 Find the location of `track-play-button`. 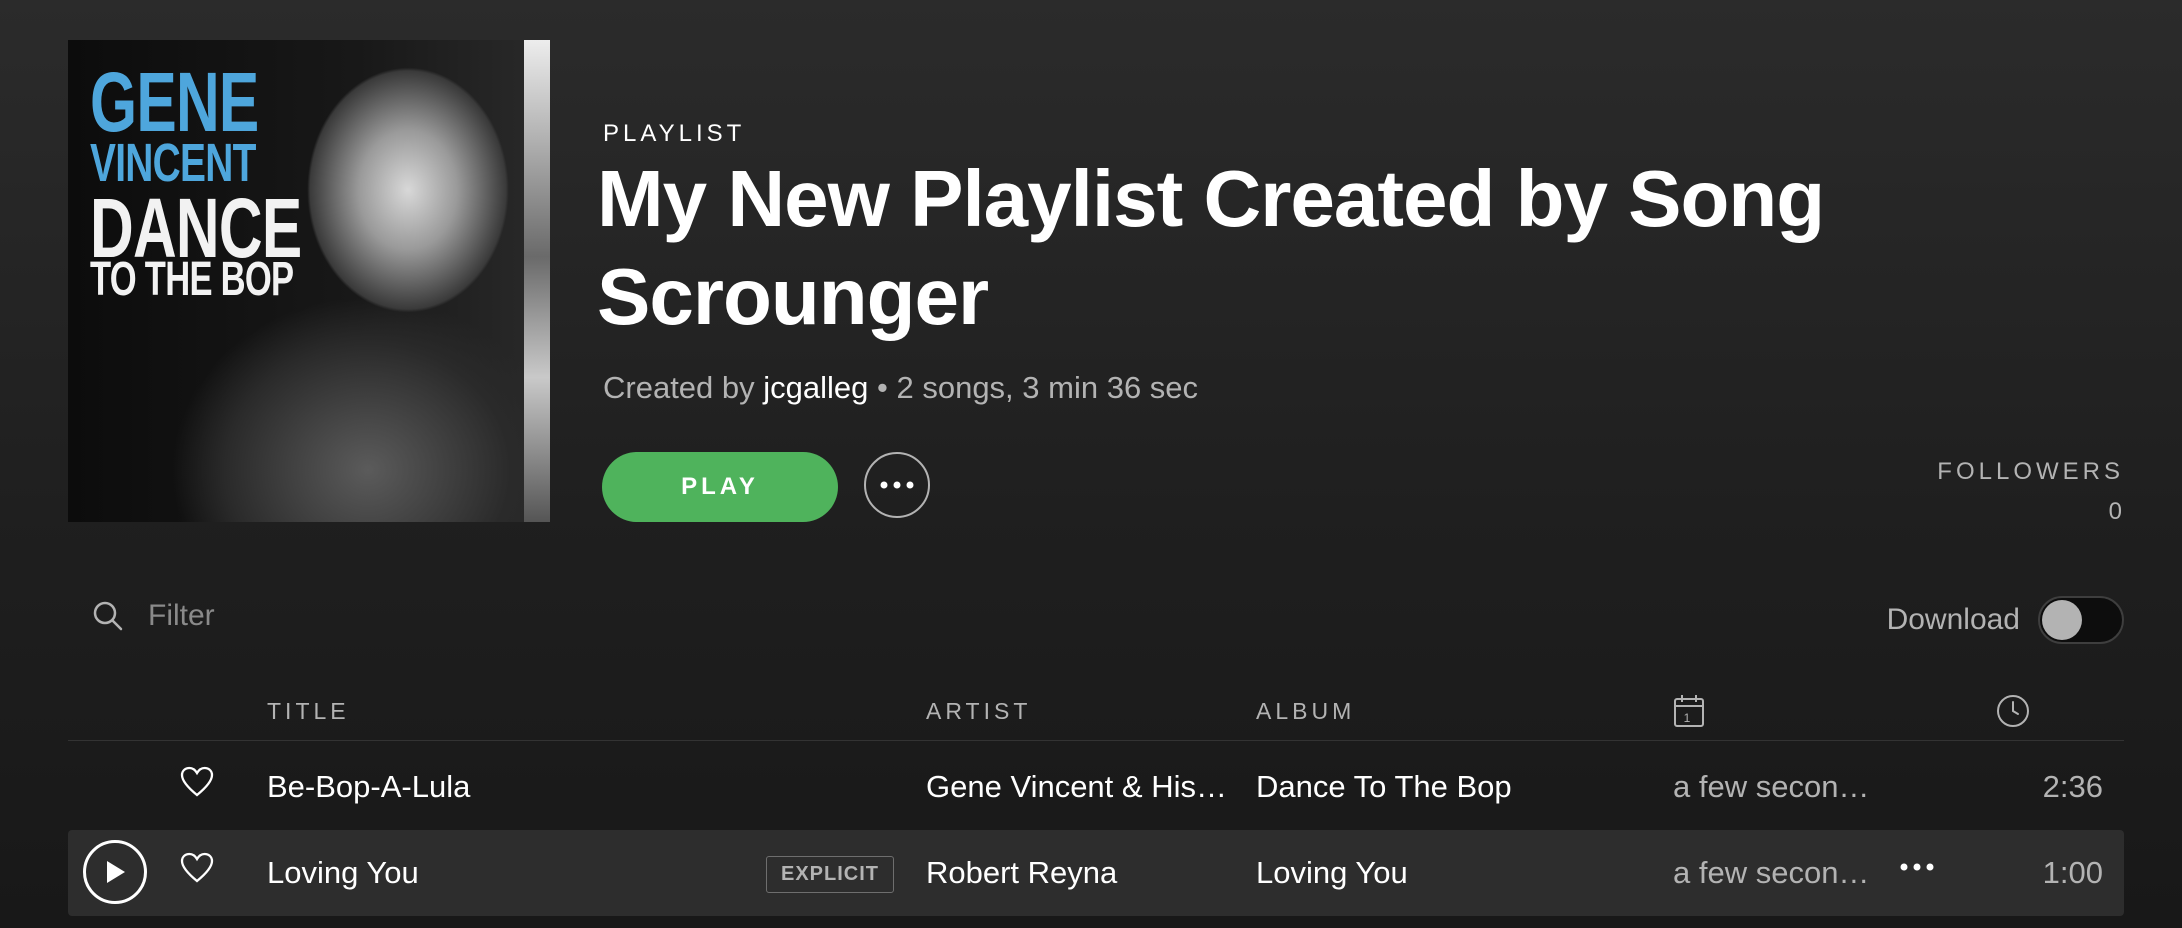

track-play-button is located at coordinates (115, 872).